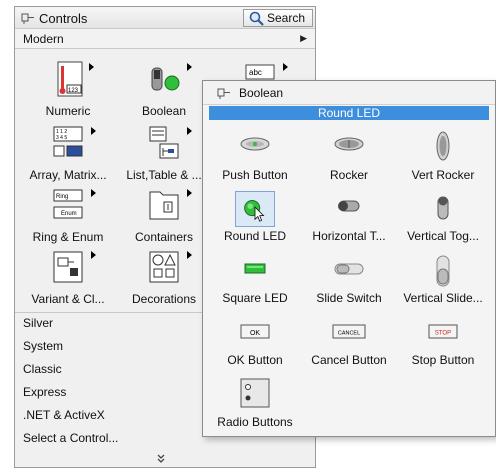 This screenshot has height=472, width=496. What do you see at coordinates (443, 208) in the screenshot?
I see `vertical-toggle-icon` at bounding box center [443, 208].